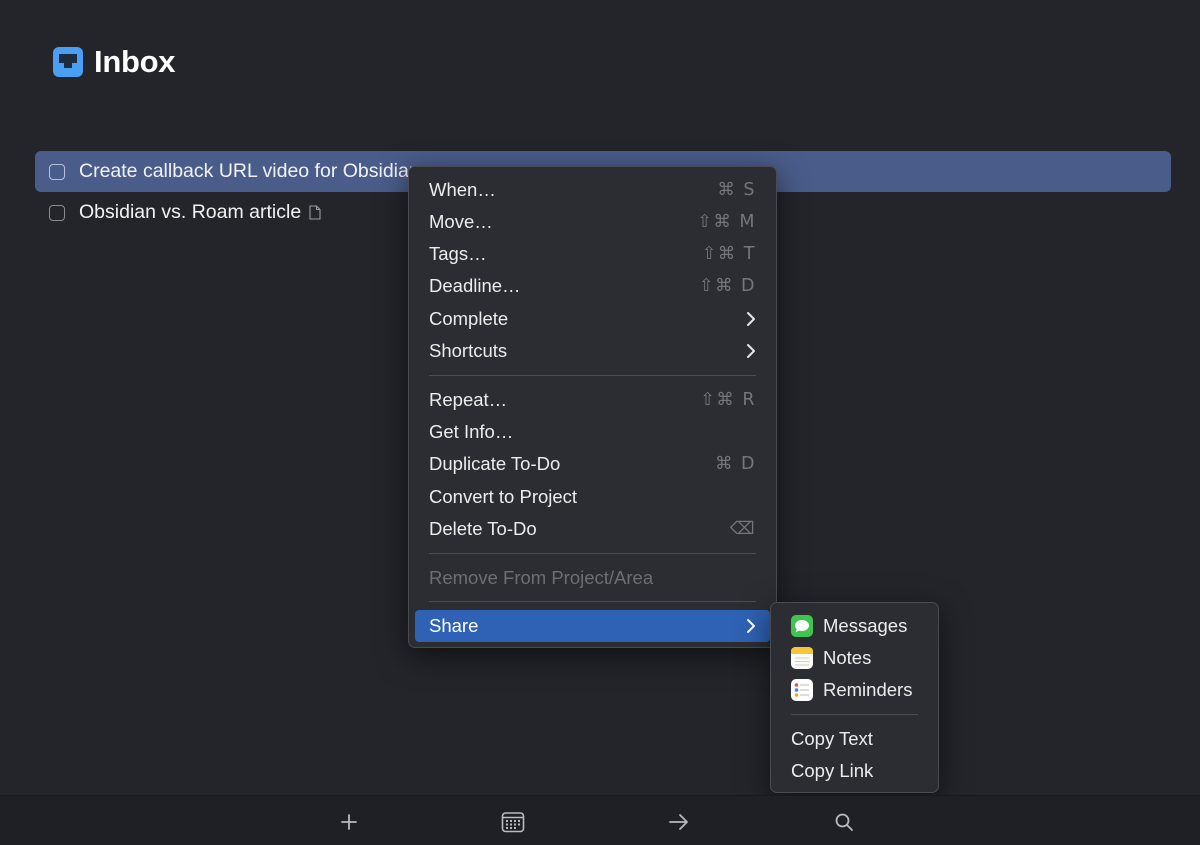 The height and width of the screenshot is (845, 1200). I want to click on share-item-label: Messages, so click(865, 625).